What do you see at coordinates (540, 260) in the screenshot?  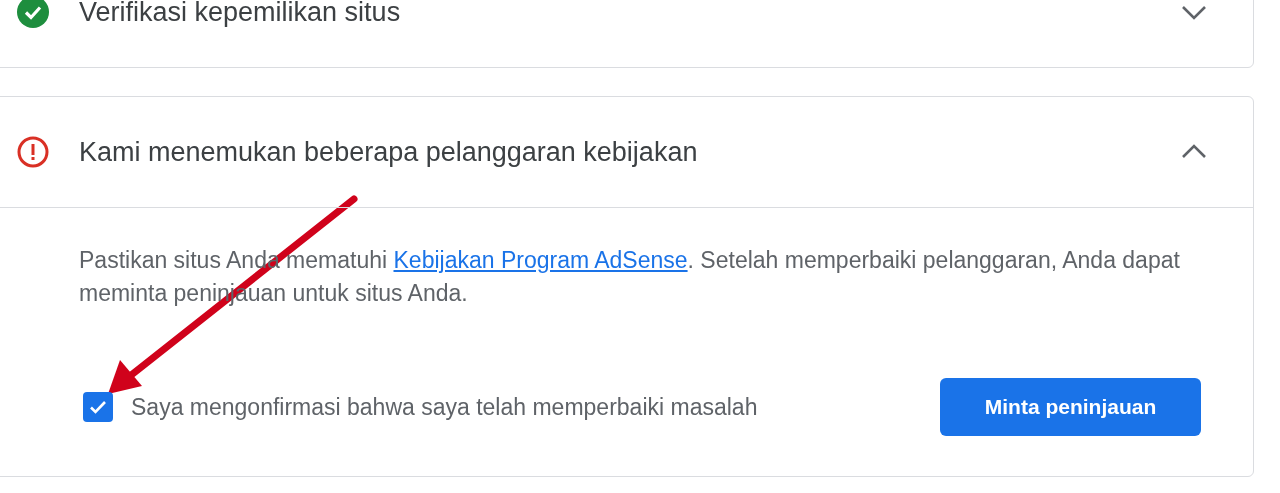 I see `policy-link: Kebijakan Program AdSense` at bounding box center [540, 260].